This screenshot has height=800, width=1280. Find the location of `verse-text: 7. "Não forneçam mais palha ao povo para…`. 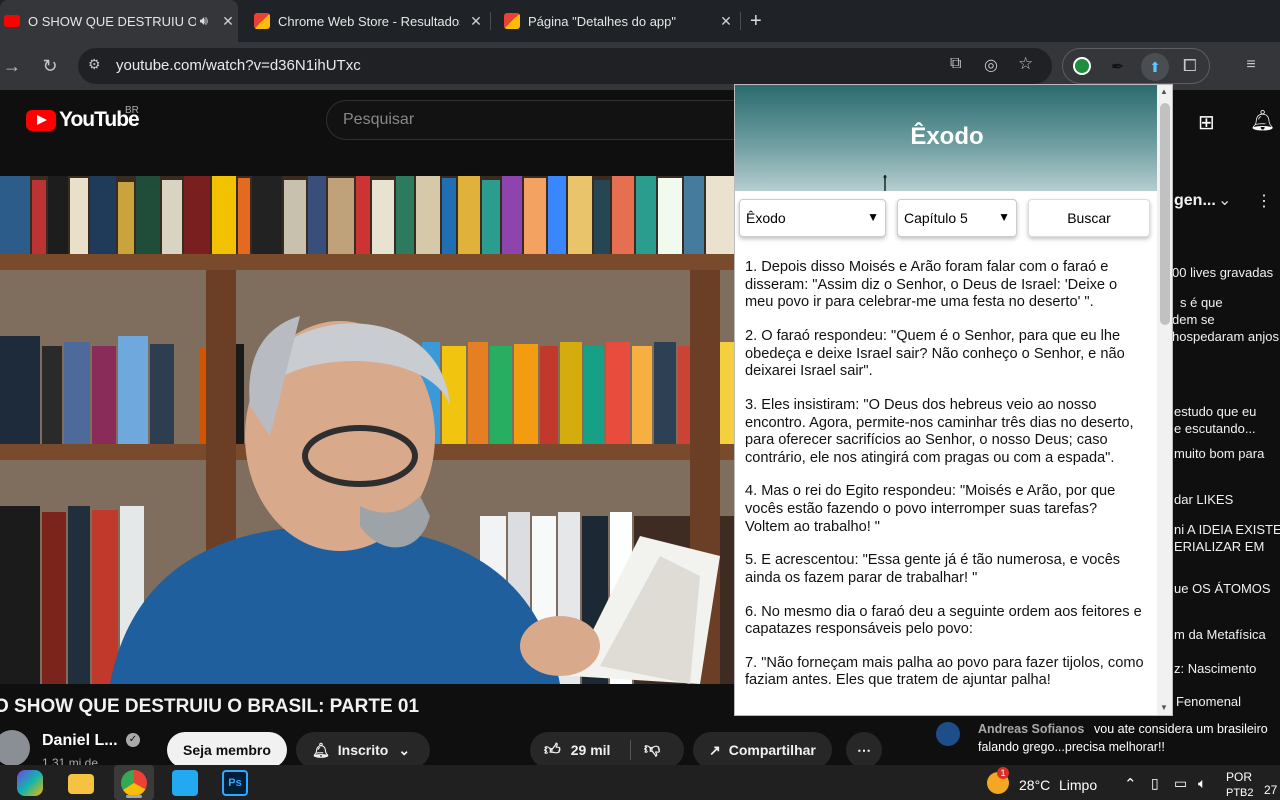

verse-text: 7. "Não forneçam mais palha ao povo para… is located at coordinates (944, 671).